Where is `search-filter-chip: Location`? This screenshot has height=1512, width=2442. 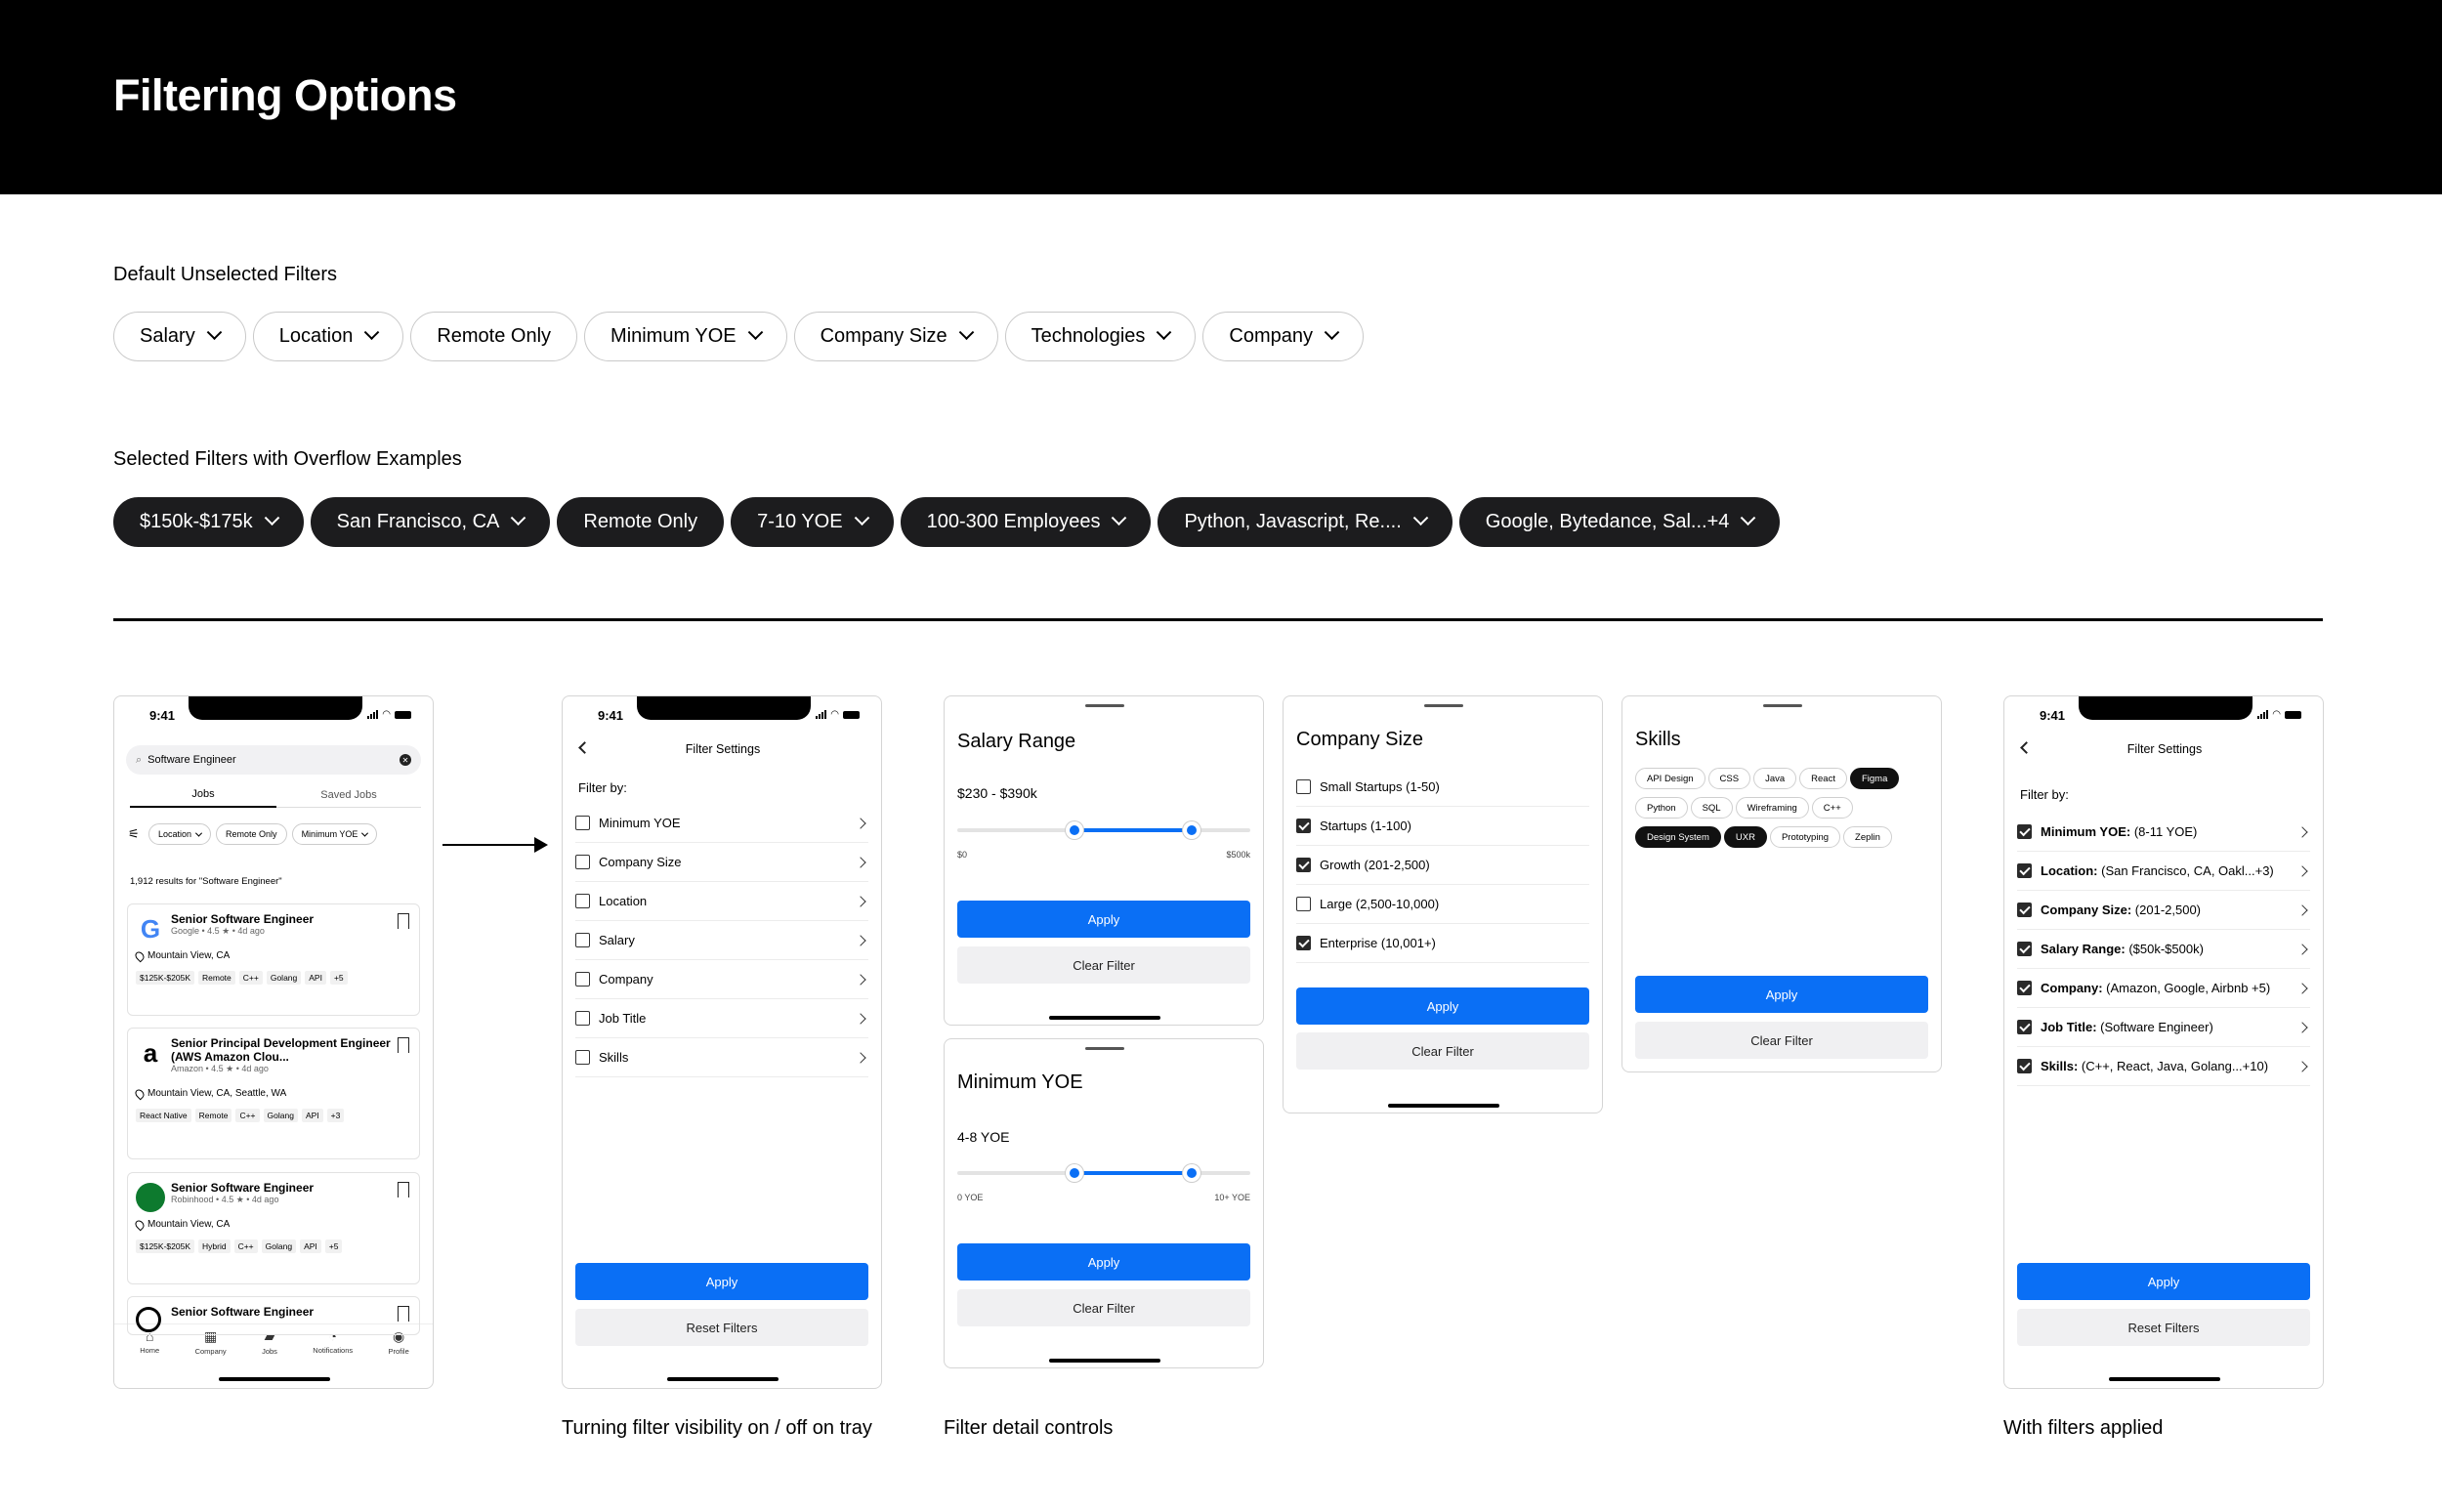 search-filter-chip: Location is located at coordinates (180, 834).